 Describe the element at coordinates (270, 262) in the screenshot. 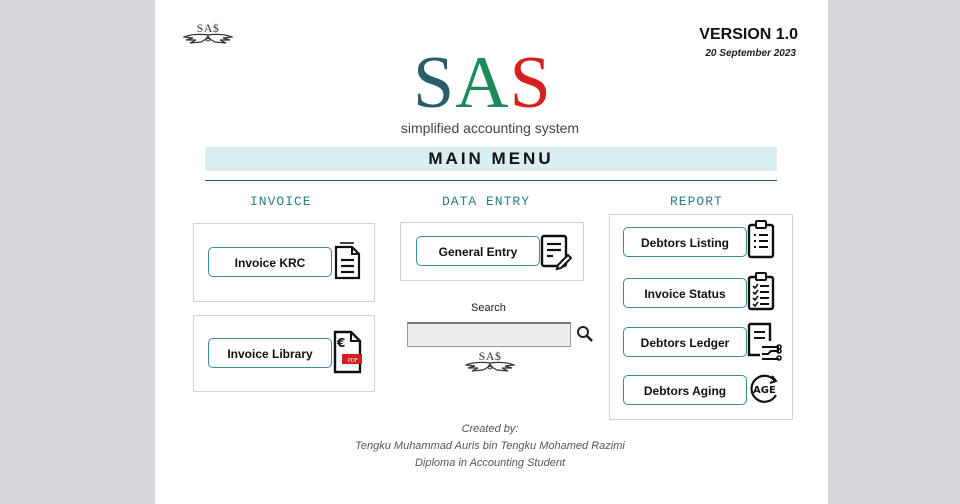

I see `invoice-krc-button: Invoice KRC` at that location.